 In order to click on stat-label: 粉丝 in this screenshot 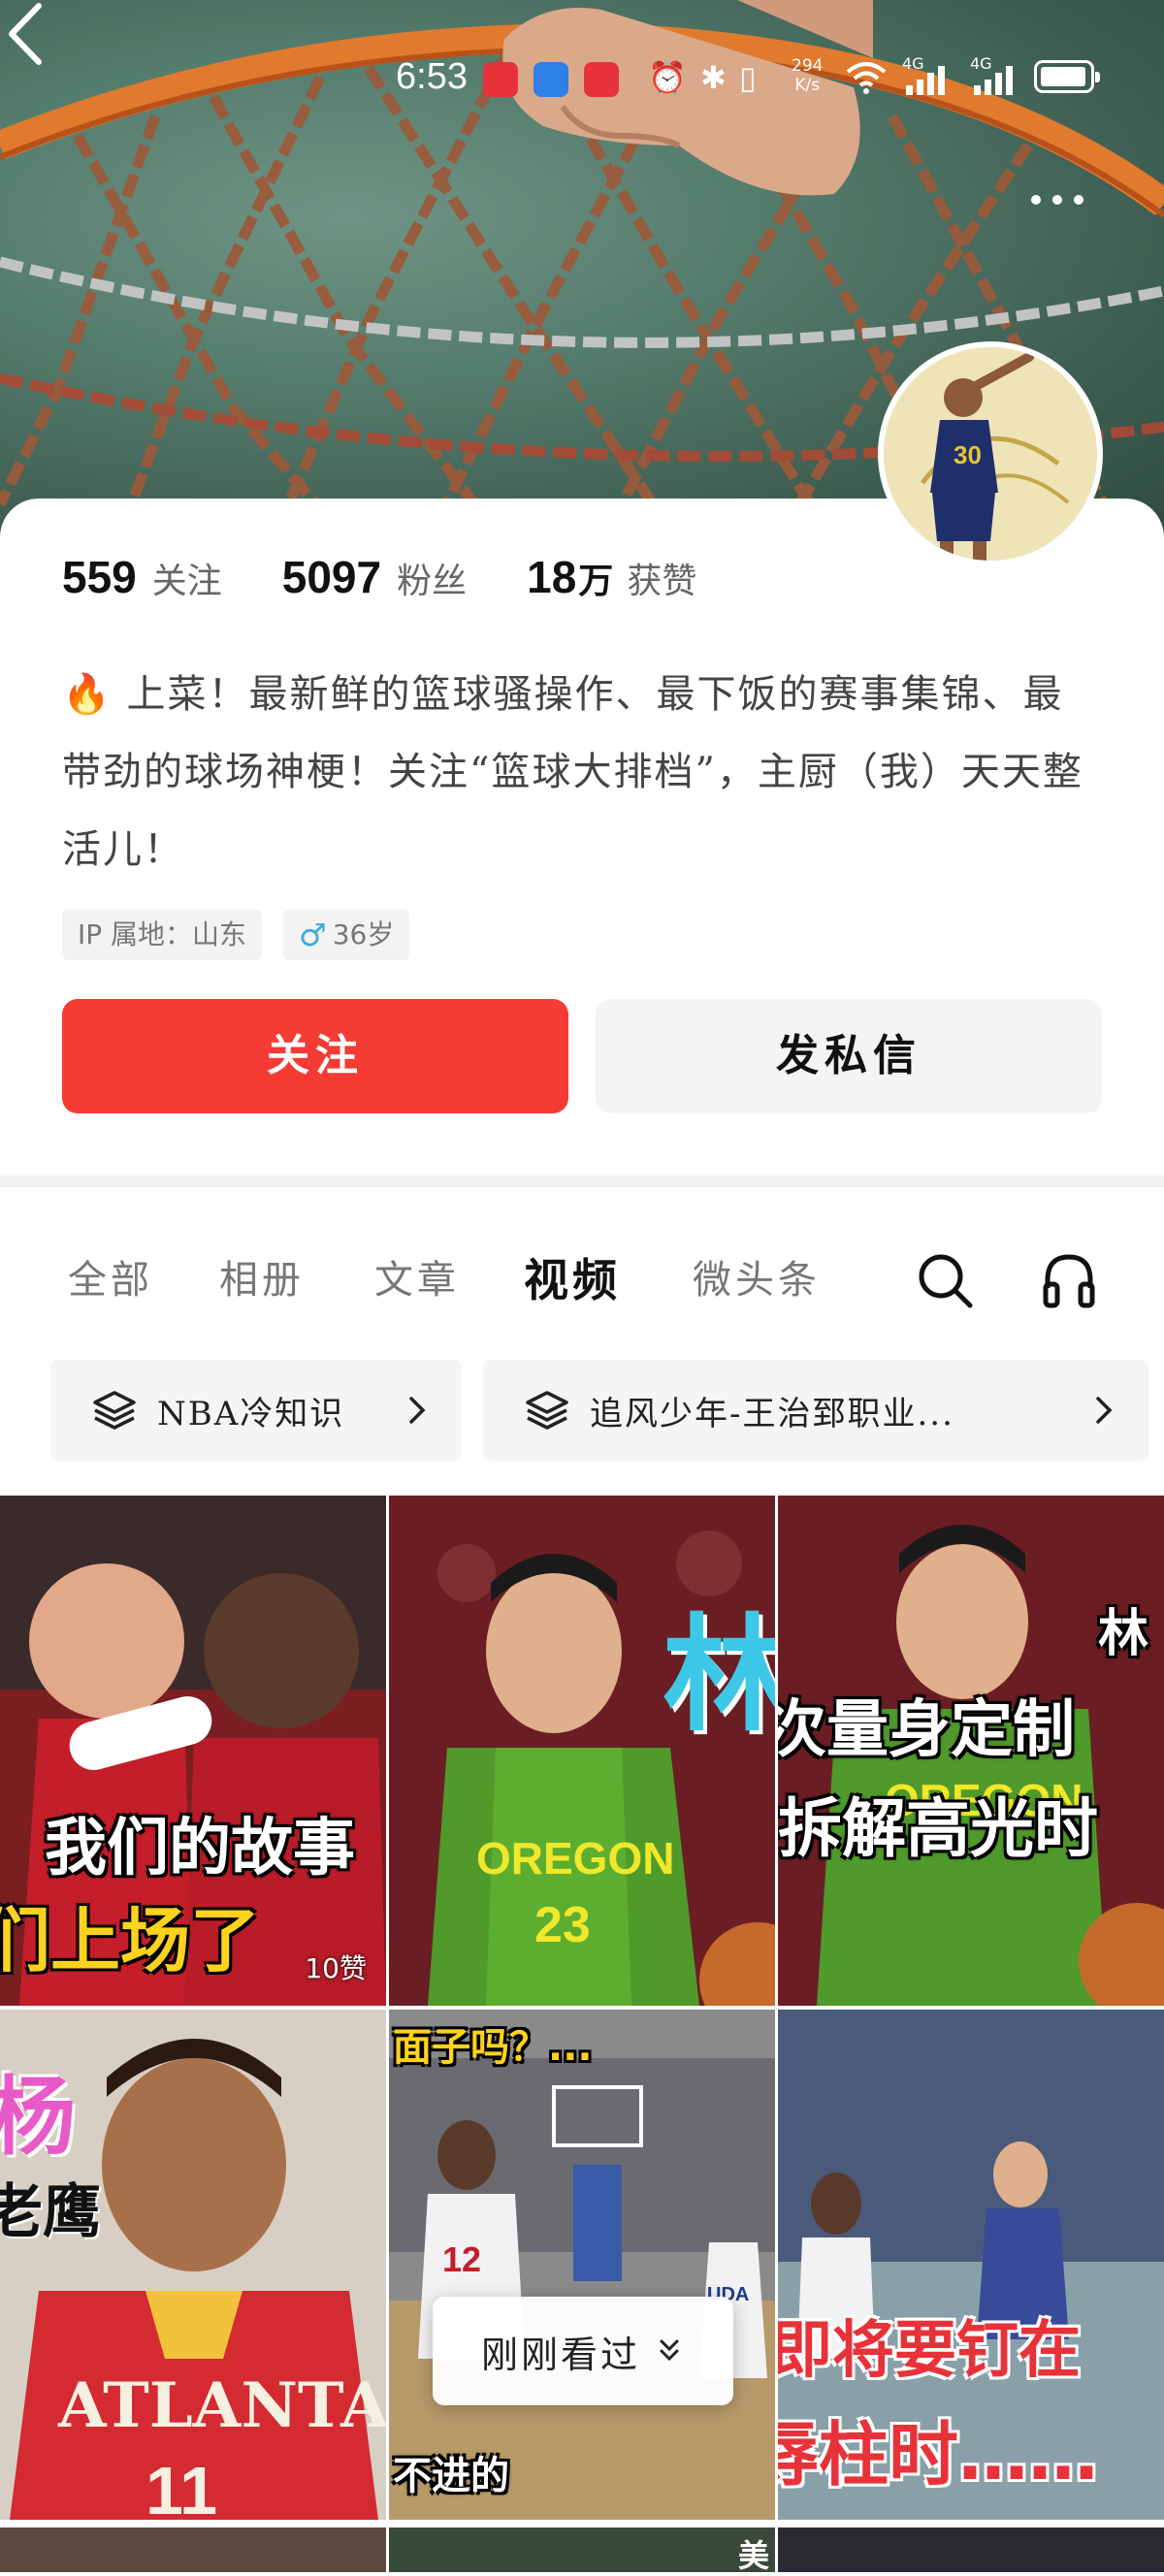, I will do `click(432, 581)`.